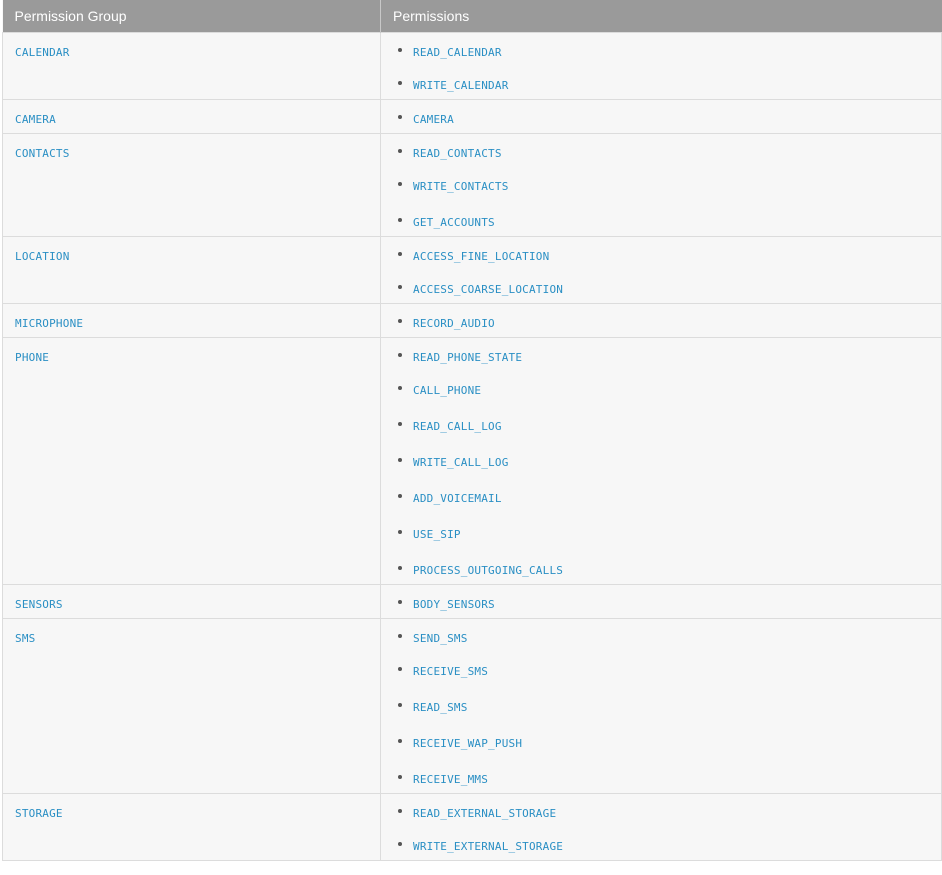 The width and height of the screenshot is (942, 875). Describe the element at coordinates (454, 604) in the screenshot. I see `permission-link: BODY_SENSORS` at that location.